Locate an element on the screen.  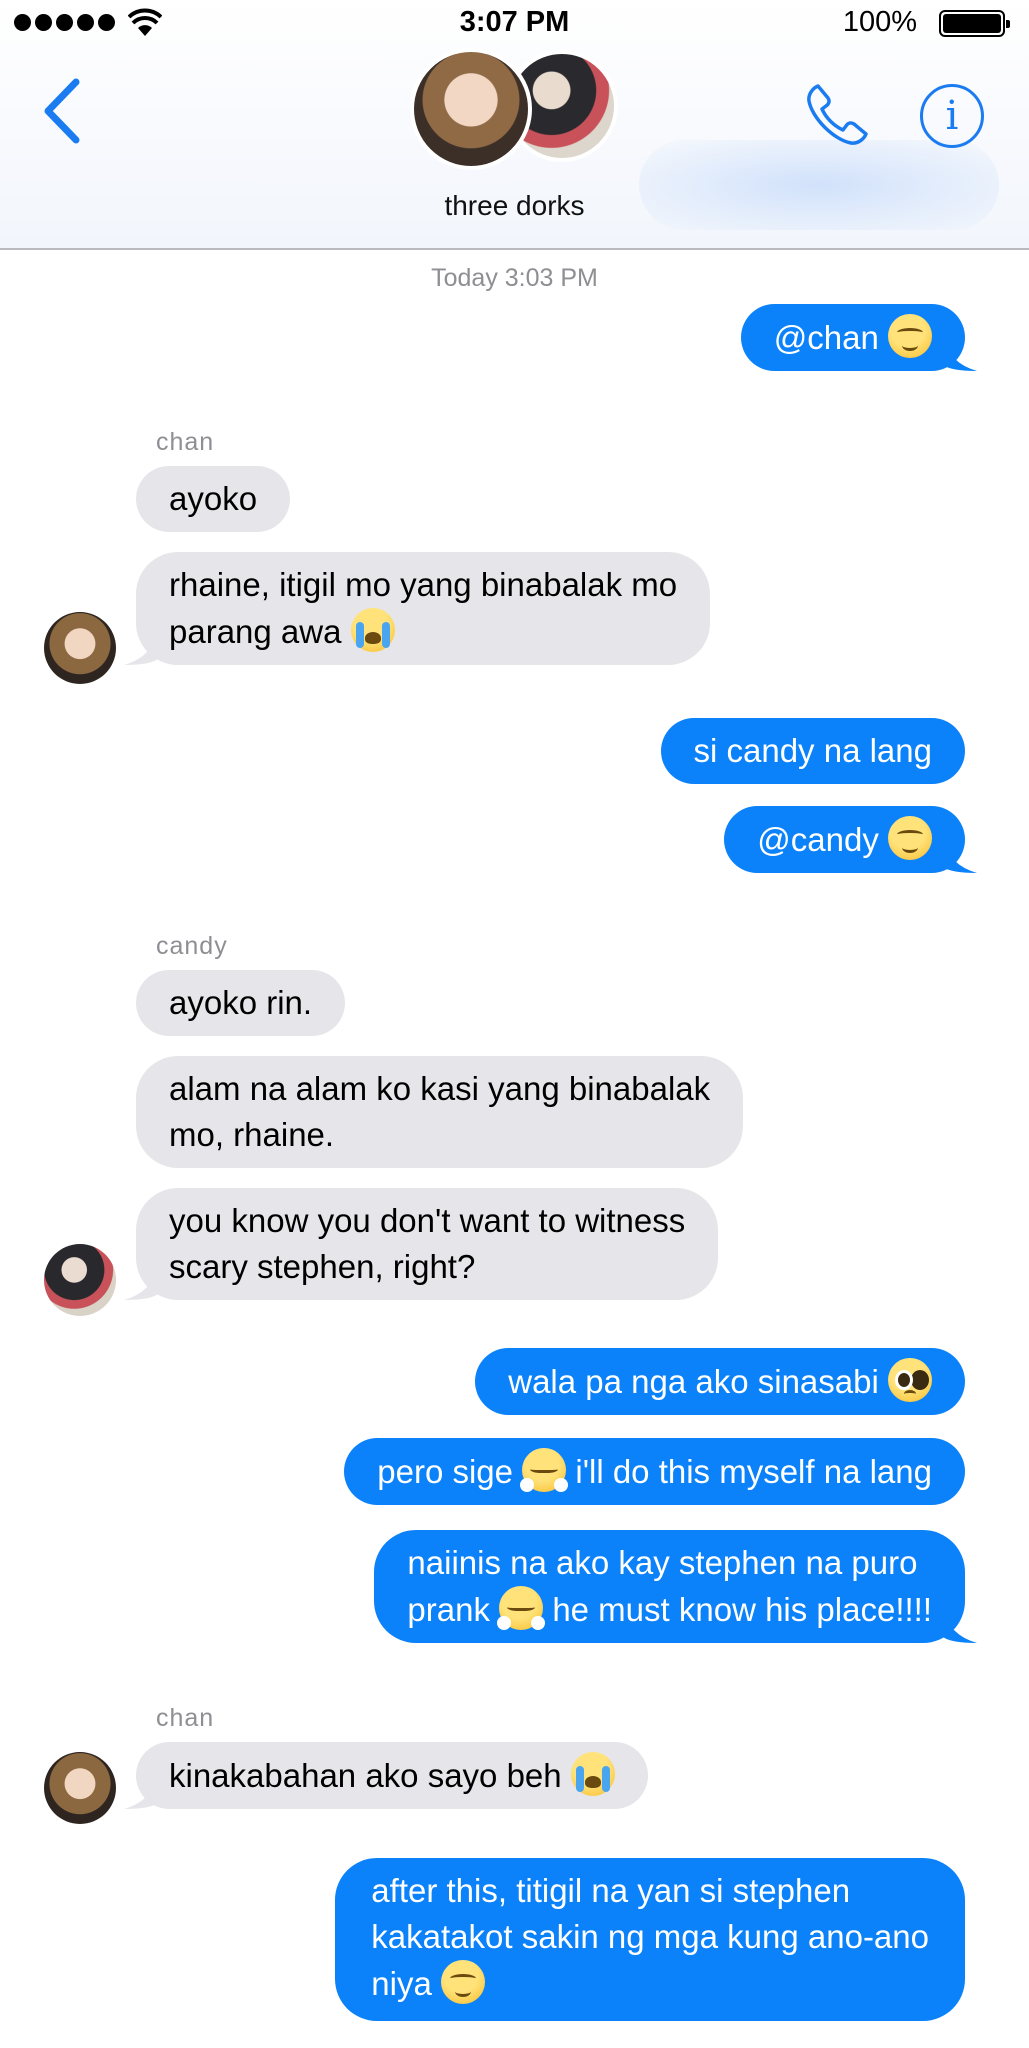
message-text-line: parang awa is located at coordinates (255, 631).